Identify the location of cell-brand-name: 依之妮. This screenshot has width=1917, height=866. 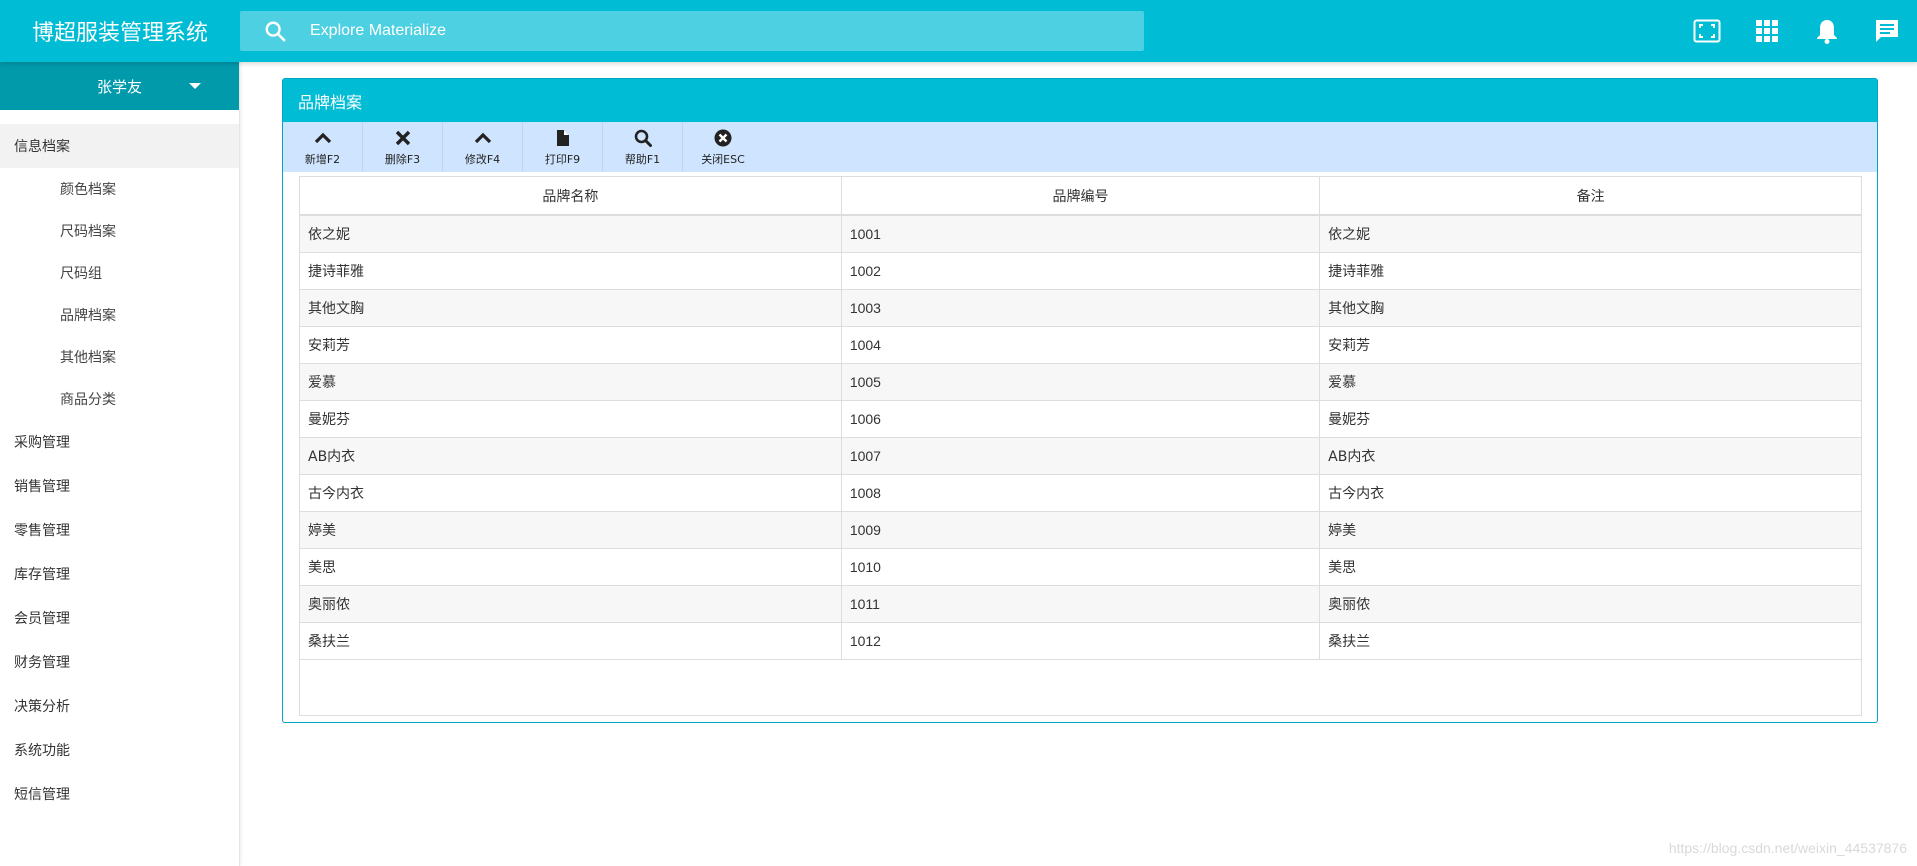
(571, 234).